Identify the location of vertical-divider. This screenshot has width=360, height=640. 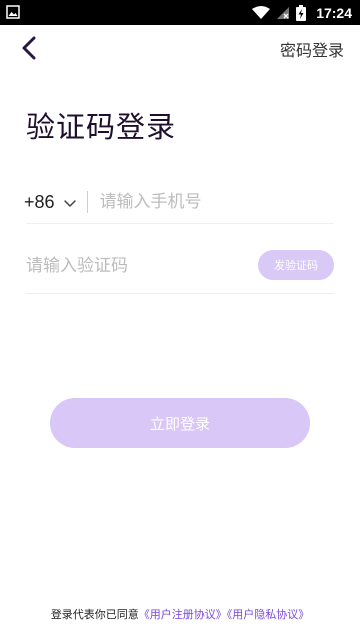
(87, 202).